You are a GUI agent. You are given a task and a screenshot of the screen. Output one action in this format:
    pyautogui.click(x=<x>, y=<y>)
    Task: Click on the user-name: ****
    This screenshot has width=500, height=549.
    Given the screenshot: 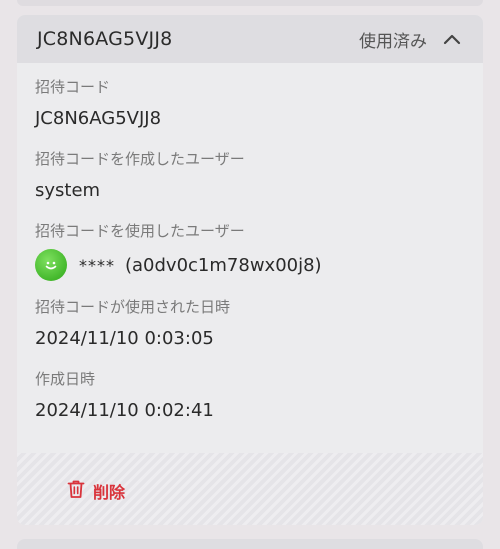 What is the action you would take?
    pyautogui.click(x=97, y=265)
    